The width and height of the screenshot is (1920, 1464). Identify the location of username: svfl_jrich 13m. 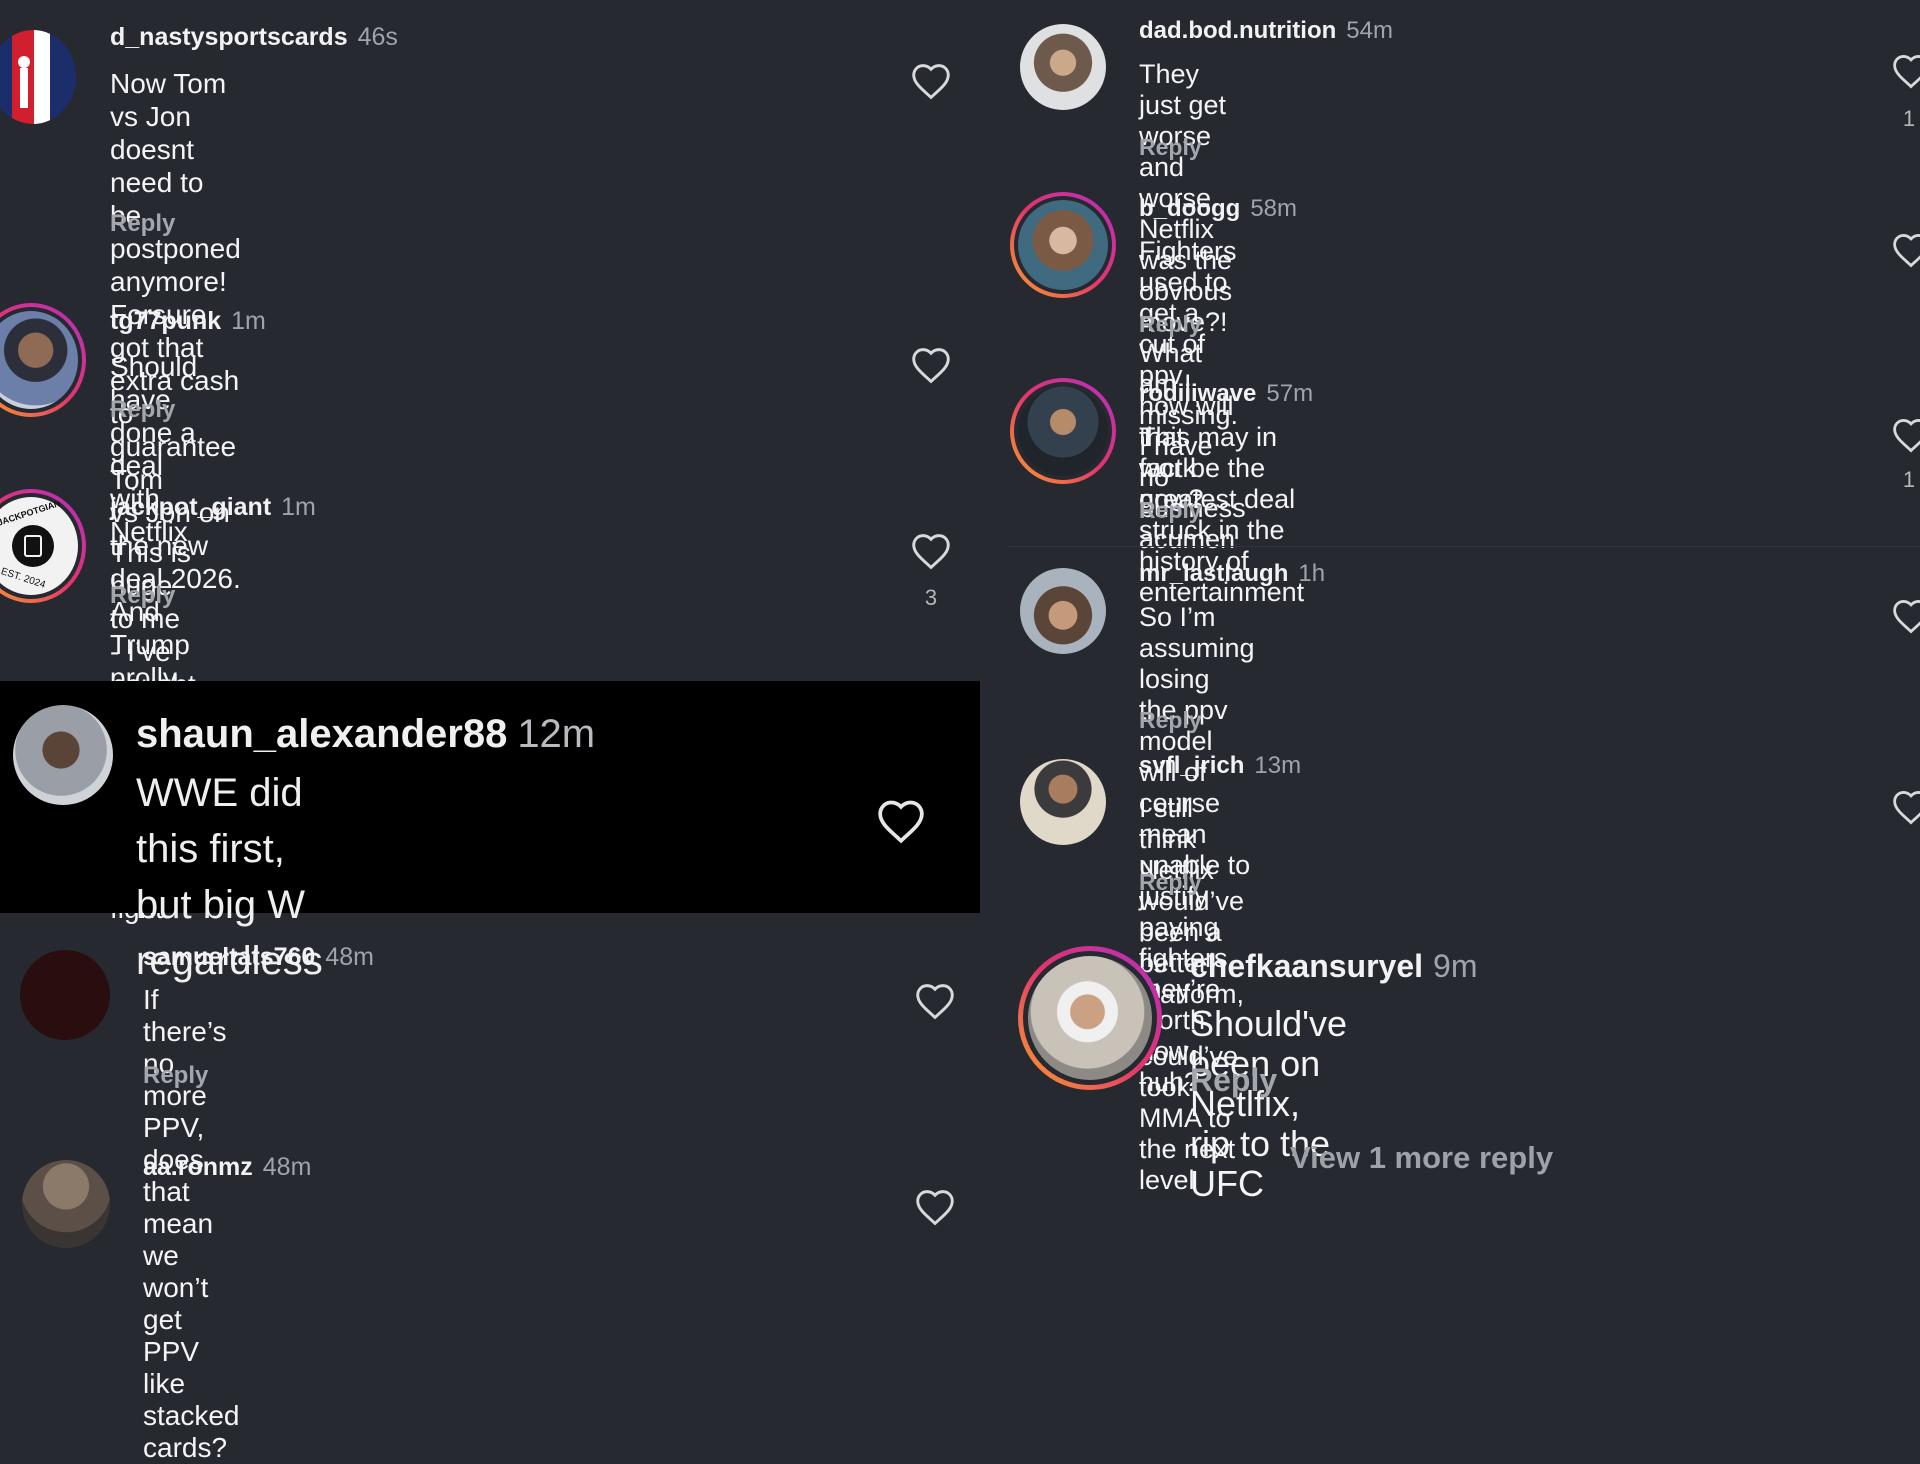
(1220, 766).